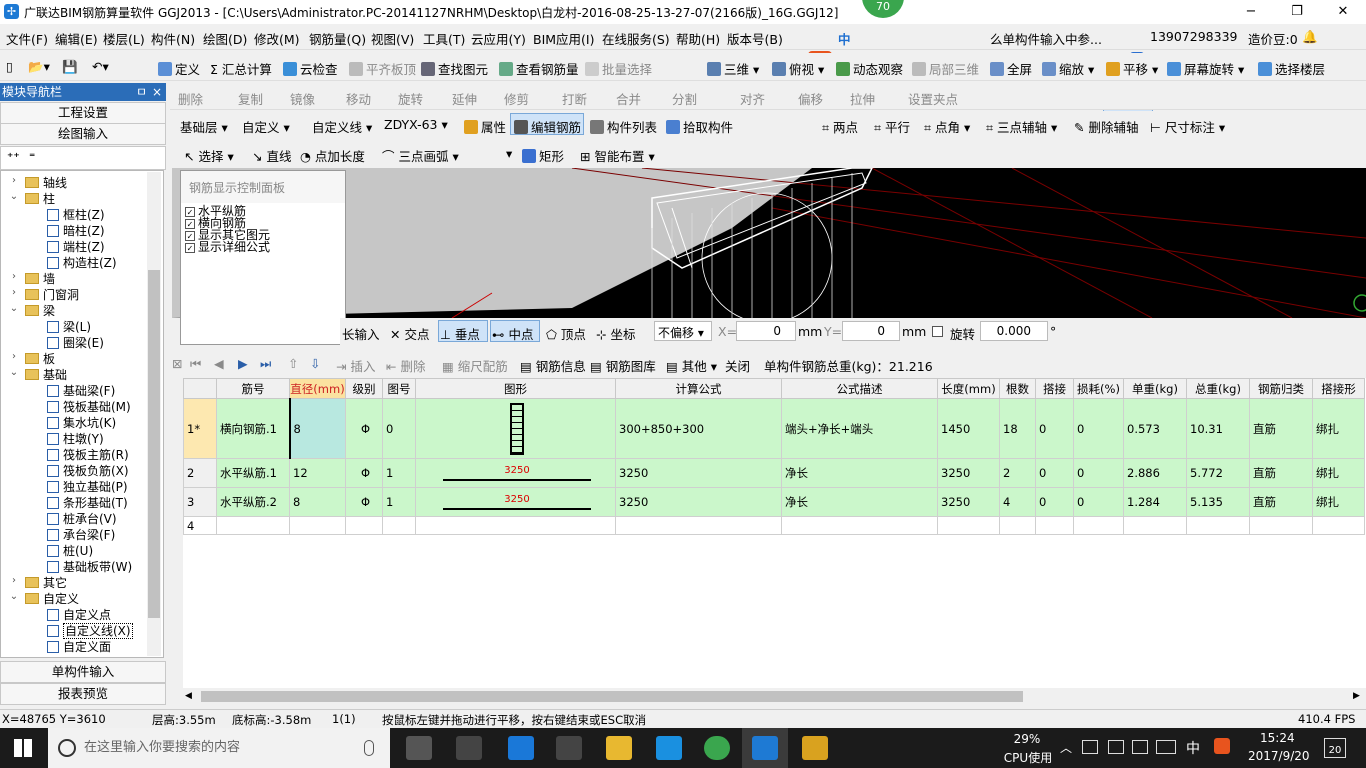 The image size is (1366, 768). What do you see at coordinates (752, 98) in the screenshot?
I see `align-button: 对齐` at bounding box center [752, 98].